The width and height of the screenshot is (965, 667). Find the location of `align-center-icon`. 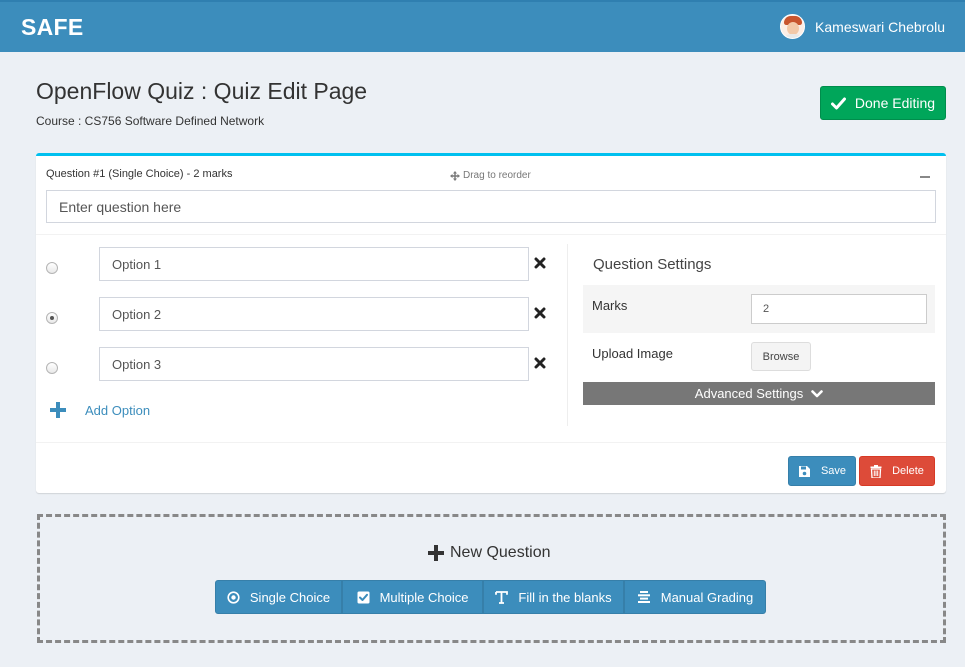

align-center-icon is located at coordinates (643, 597).